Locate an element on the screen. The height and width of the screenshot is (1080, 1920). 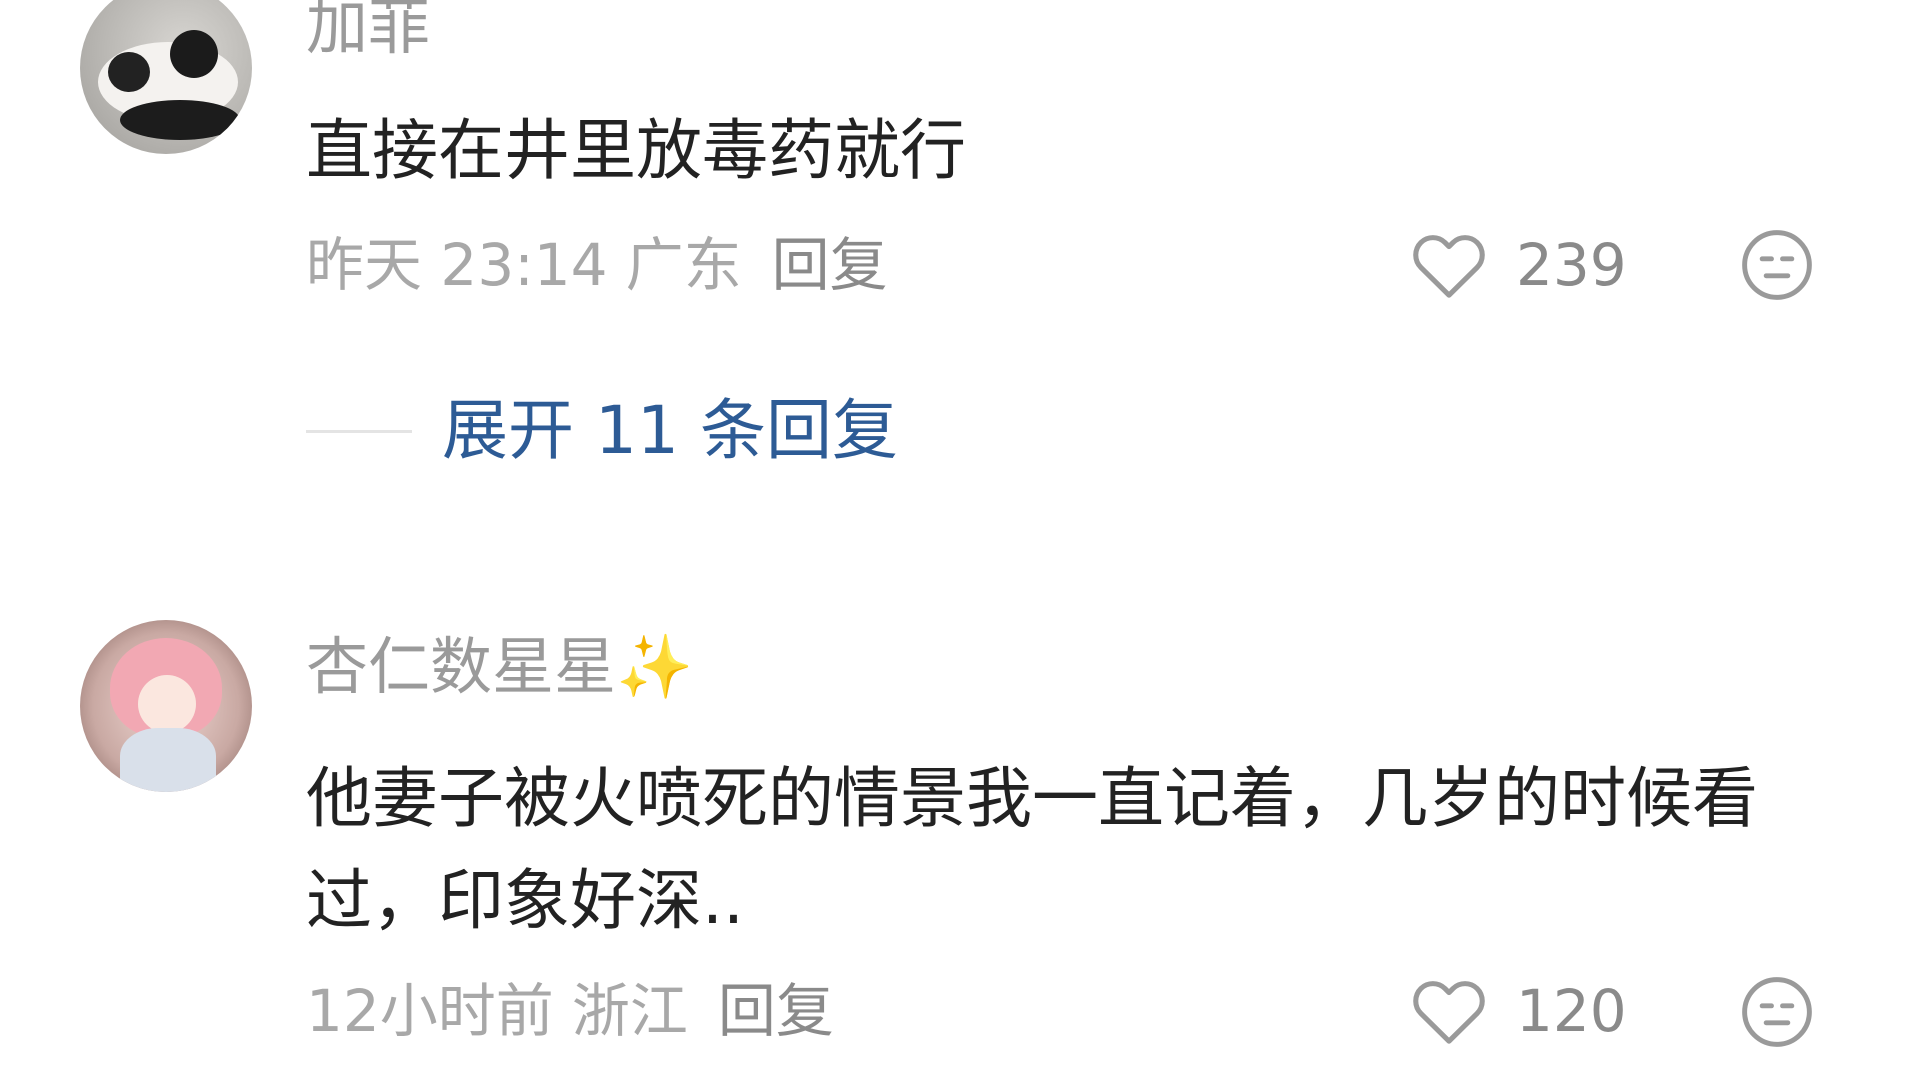
comment-region: 浙江 is located at coordinates (629, 1011).